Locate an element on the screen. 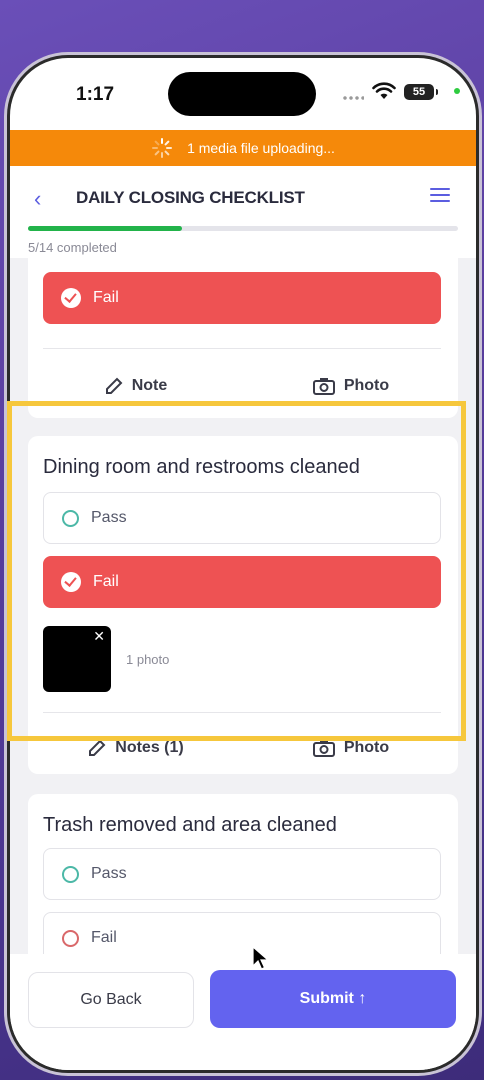 The image size is (484, 1080). photo-thumbnail: ✕ is located at coordinates (77, 659).